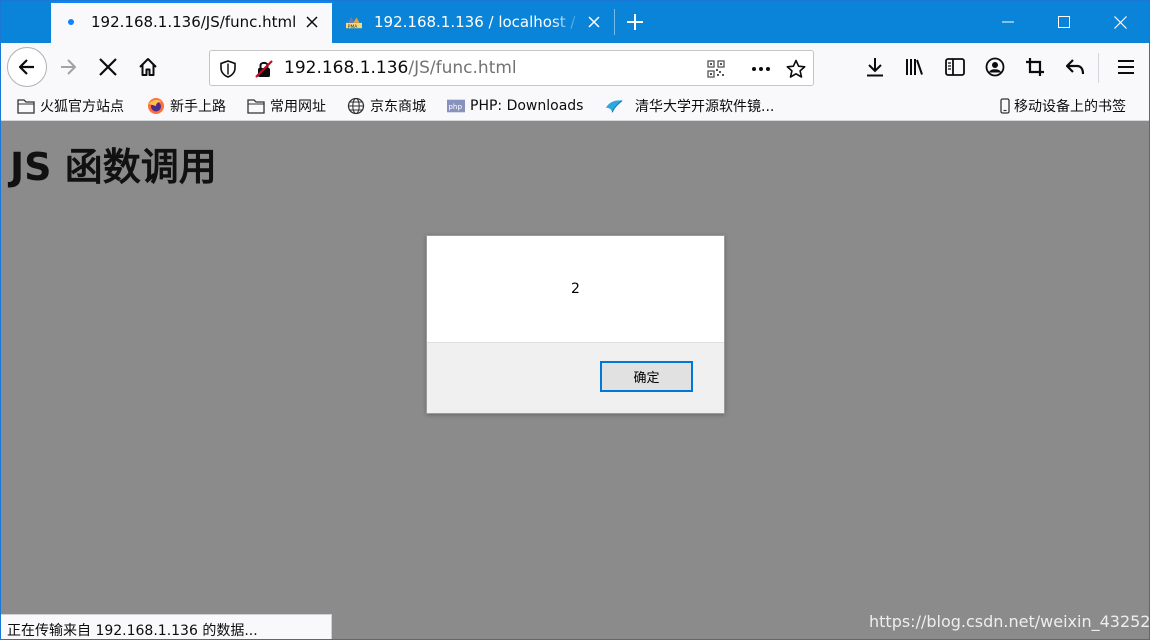  Describe the element at coordinates (955, 67) in the screenshot. I see `sidebar-button` at that location.